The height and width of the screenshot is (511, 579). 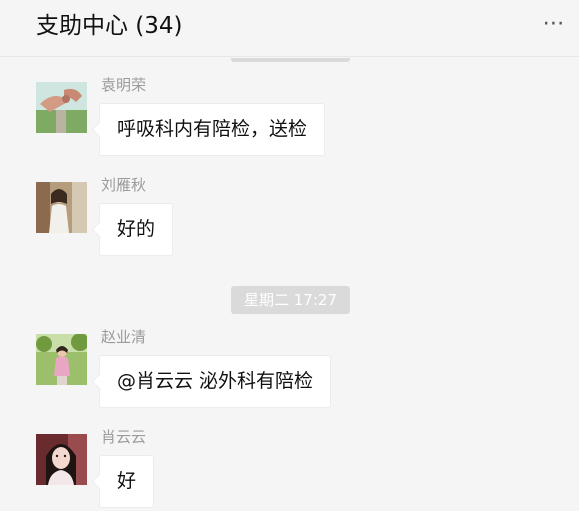 I want to click on message-bubble: @肖云云 泌外科有陪检, so click(x=215, y=381).